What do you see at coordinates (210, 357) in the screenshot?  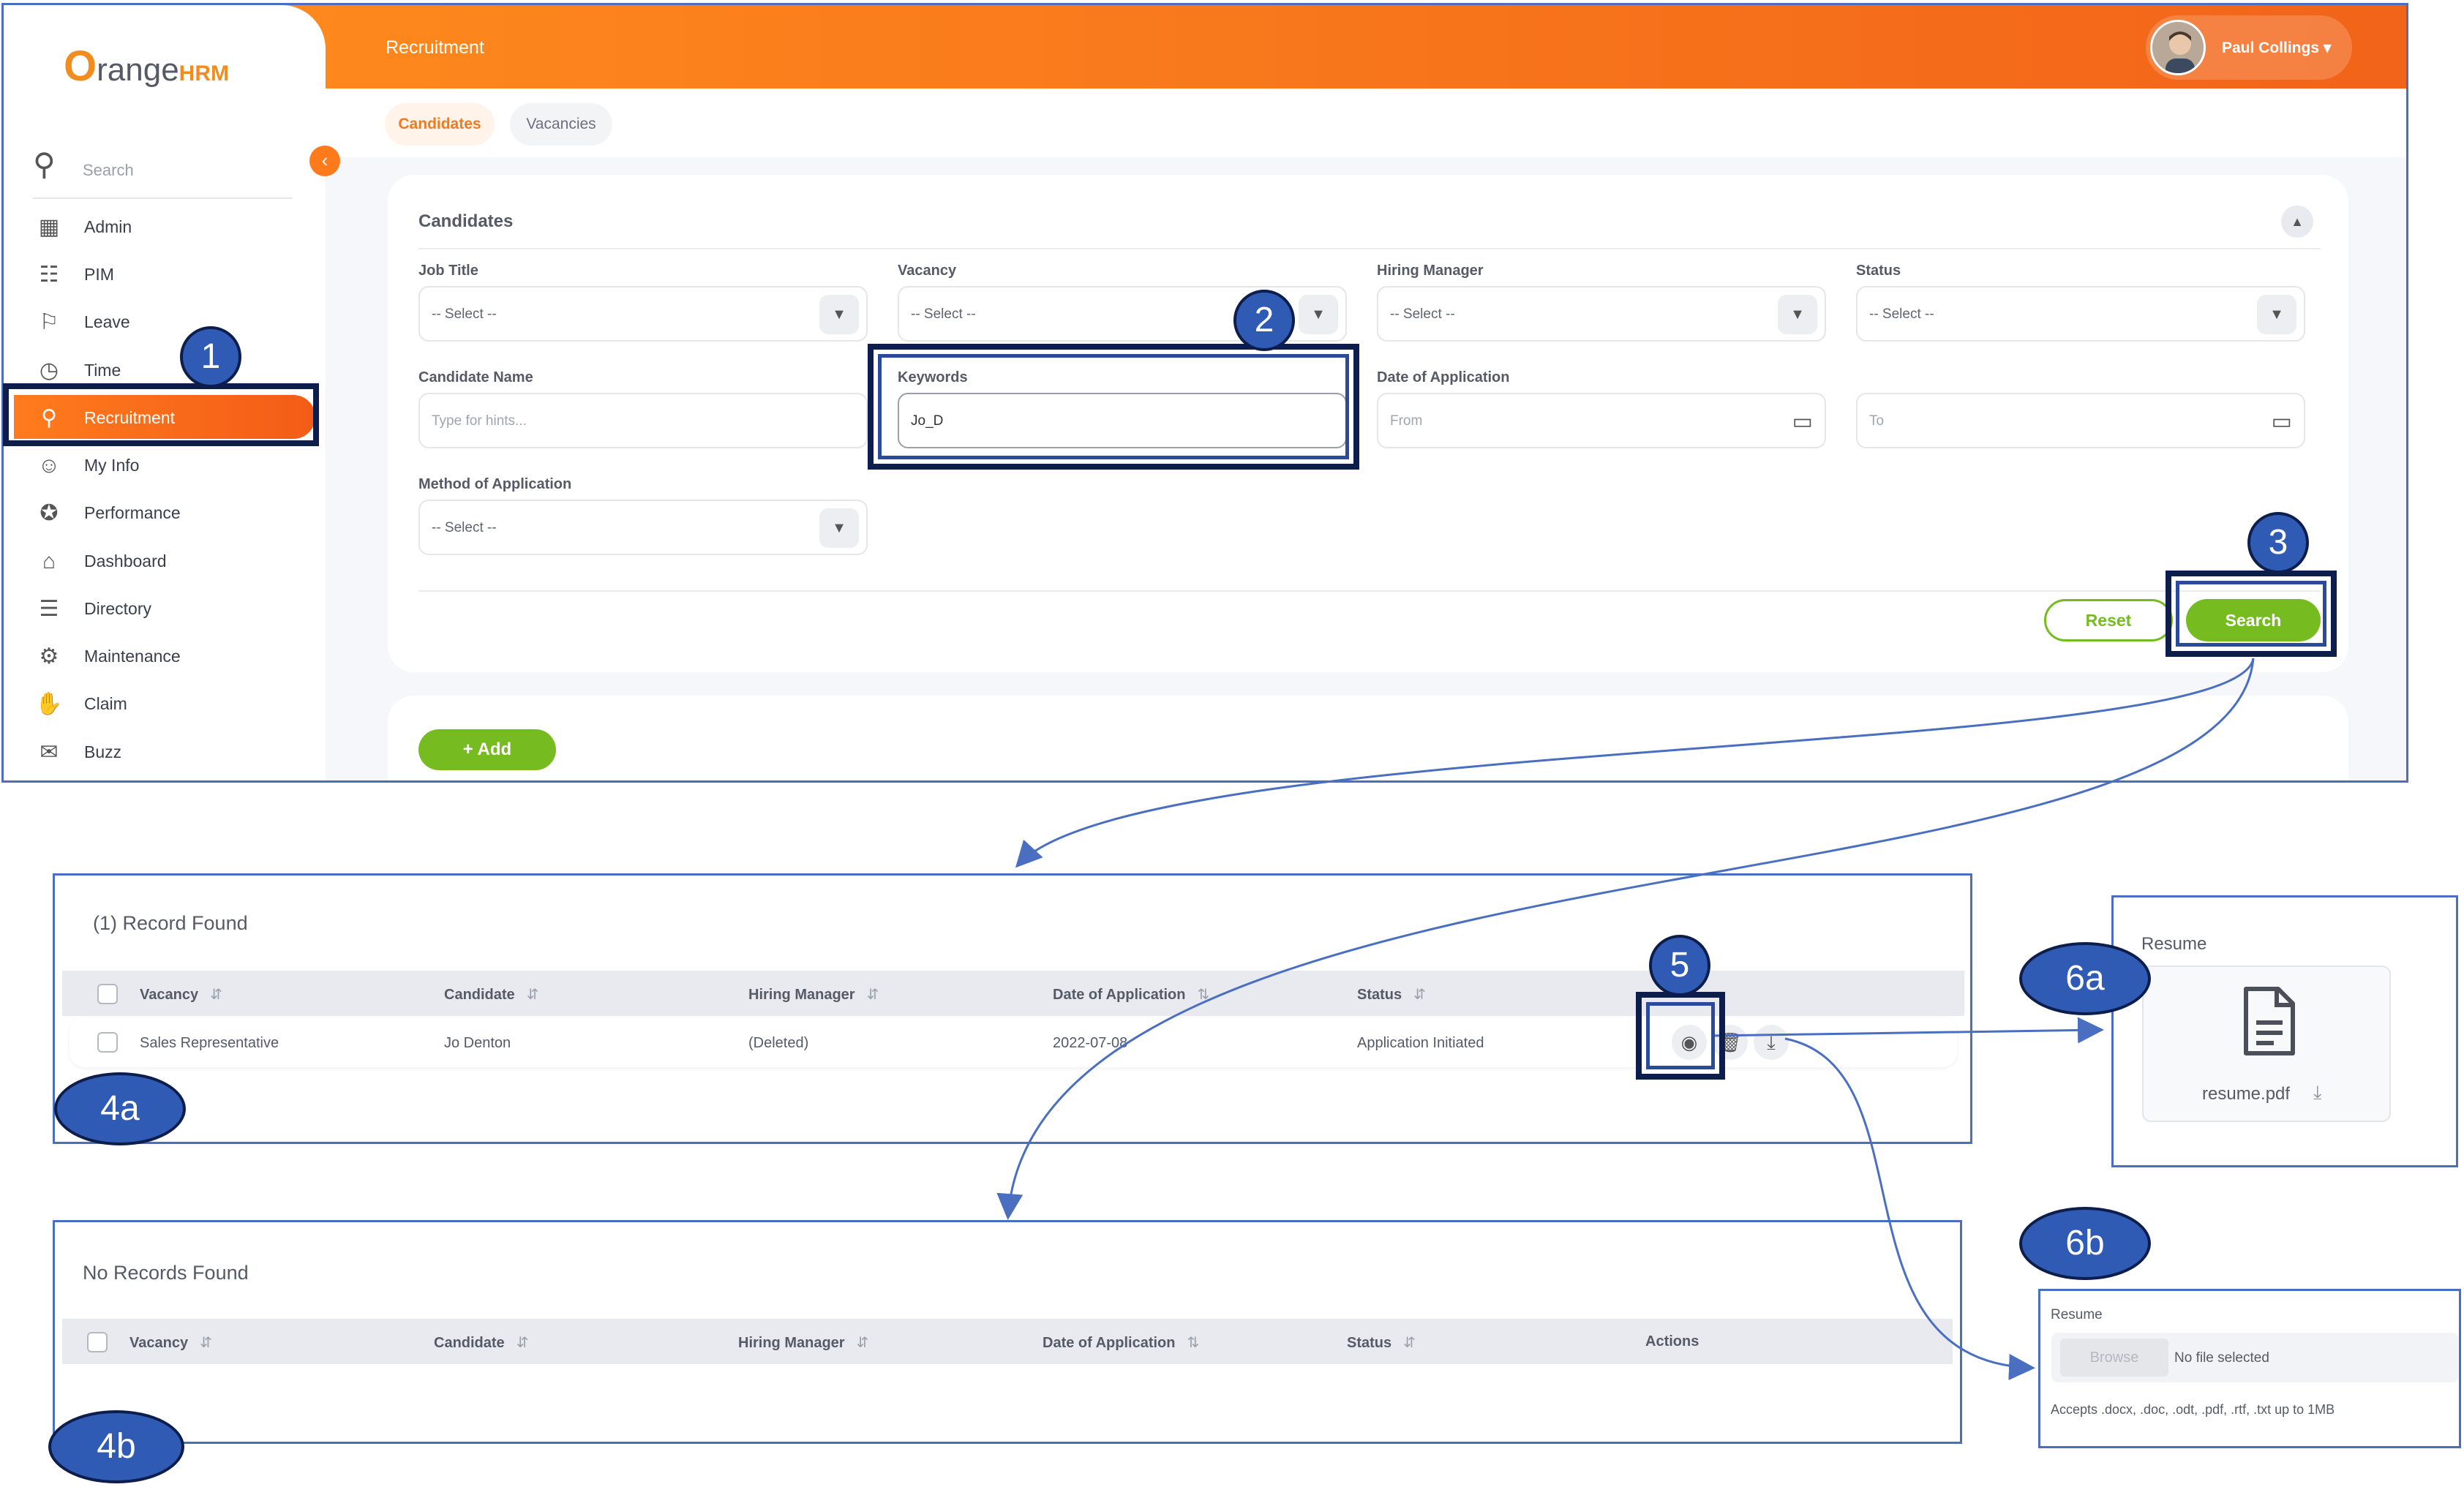 I see `step-1-badge: 1` at bounding box center [210, 357].